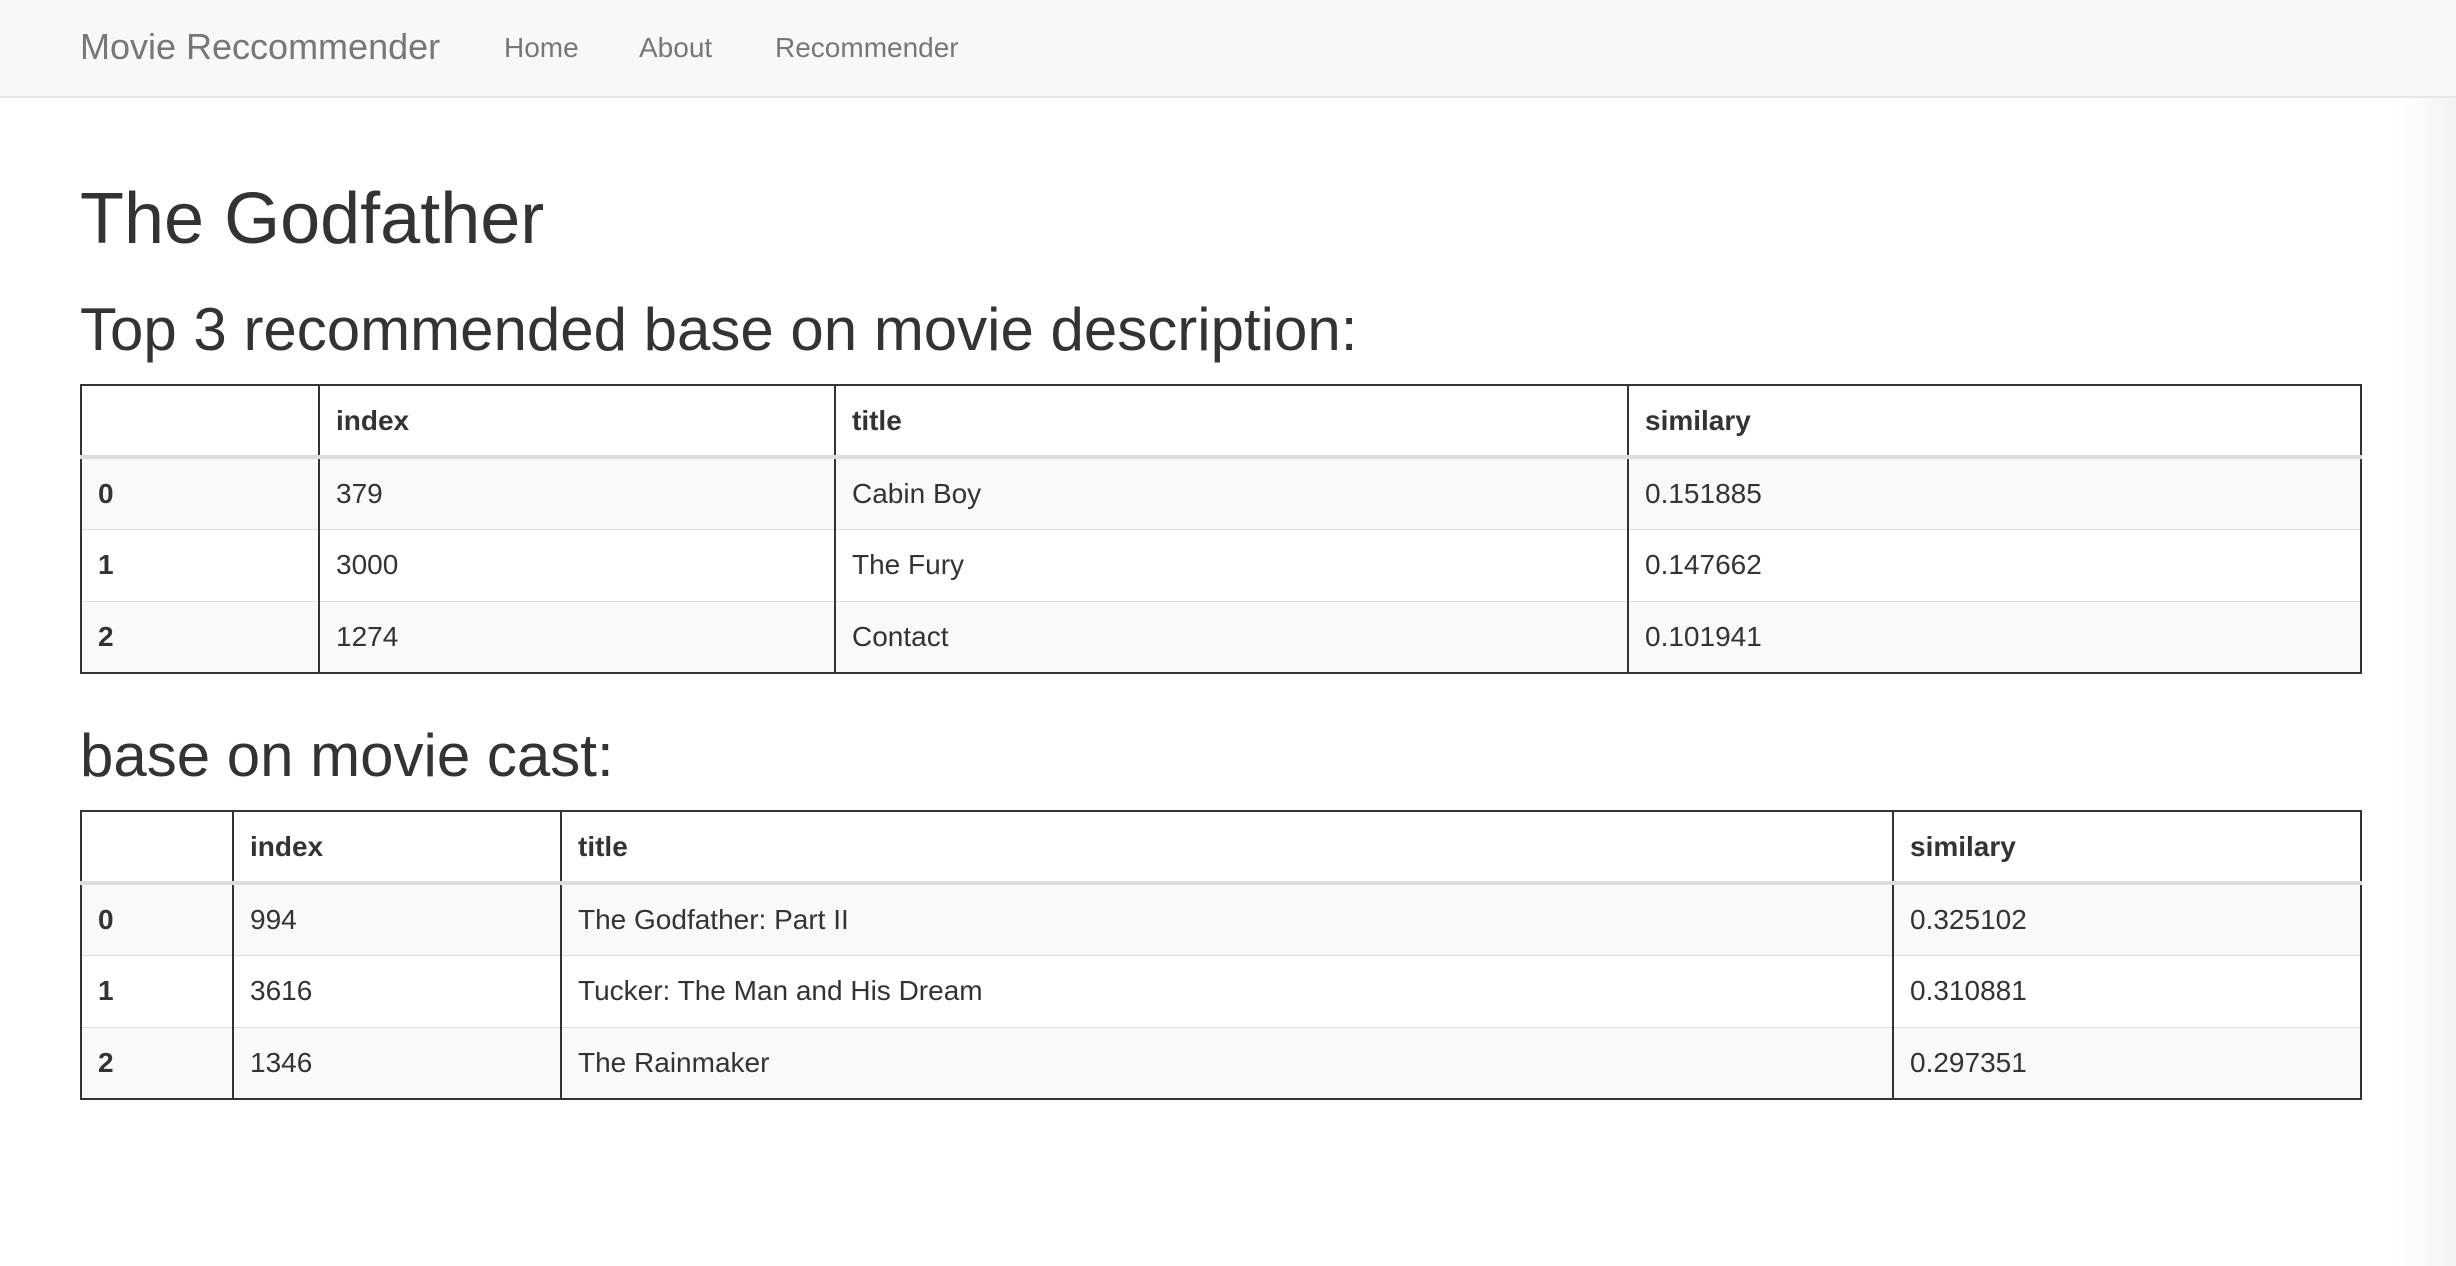 This screenshot has height=1266, width=2456. Describe the element at coordinates (1227, 1062) in the screenshot. I see `cell-title: The Rainmaker` at that location.